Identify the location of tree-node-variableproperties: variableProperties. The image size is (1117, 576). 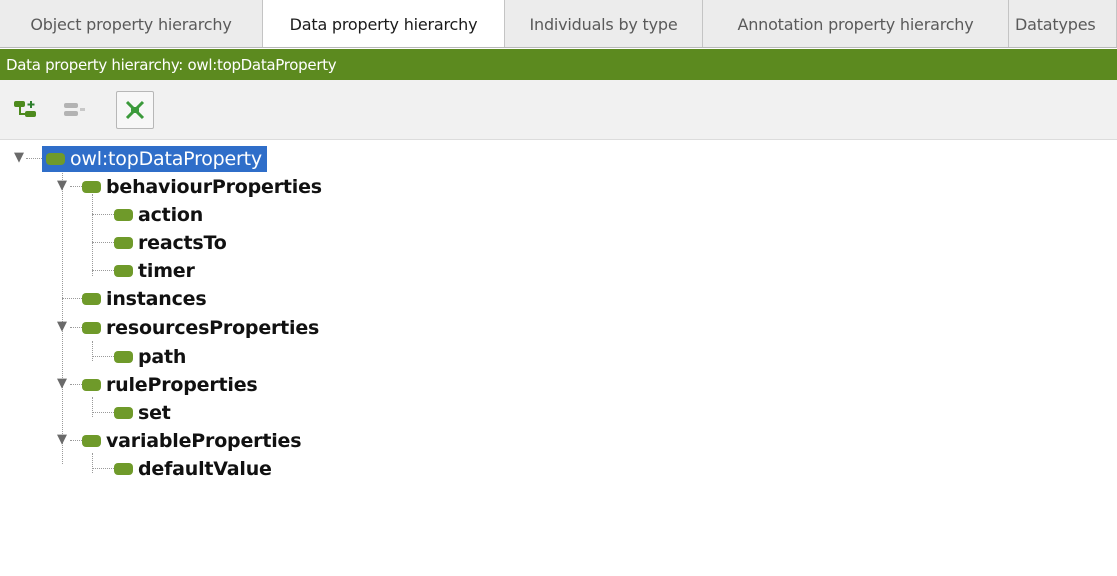
(192, 441).